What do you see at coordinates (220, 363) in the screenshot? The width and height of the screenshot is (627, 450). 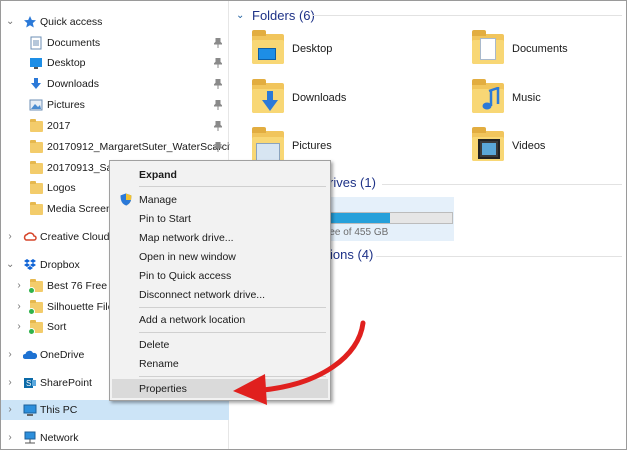 I see `menu-item-rename: Rename` at bounding box center [220, 363].